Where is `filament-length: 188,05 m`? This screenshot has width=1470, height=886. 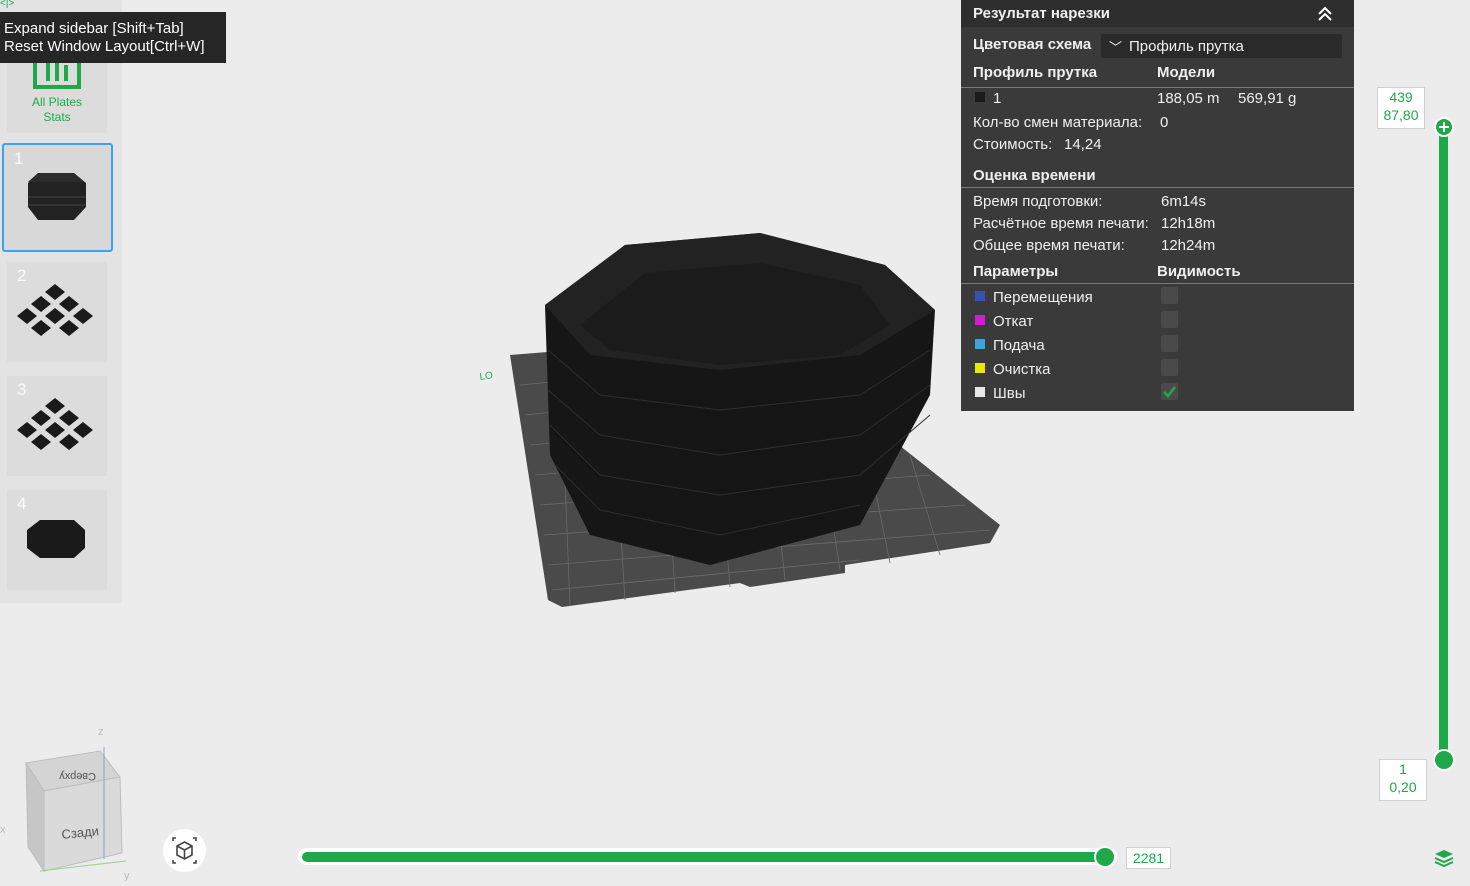 filament-length: 188,05 m is located at coordinates (1188, 98).